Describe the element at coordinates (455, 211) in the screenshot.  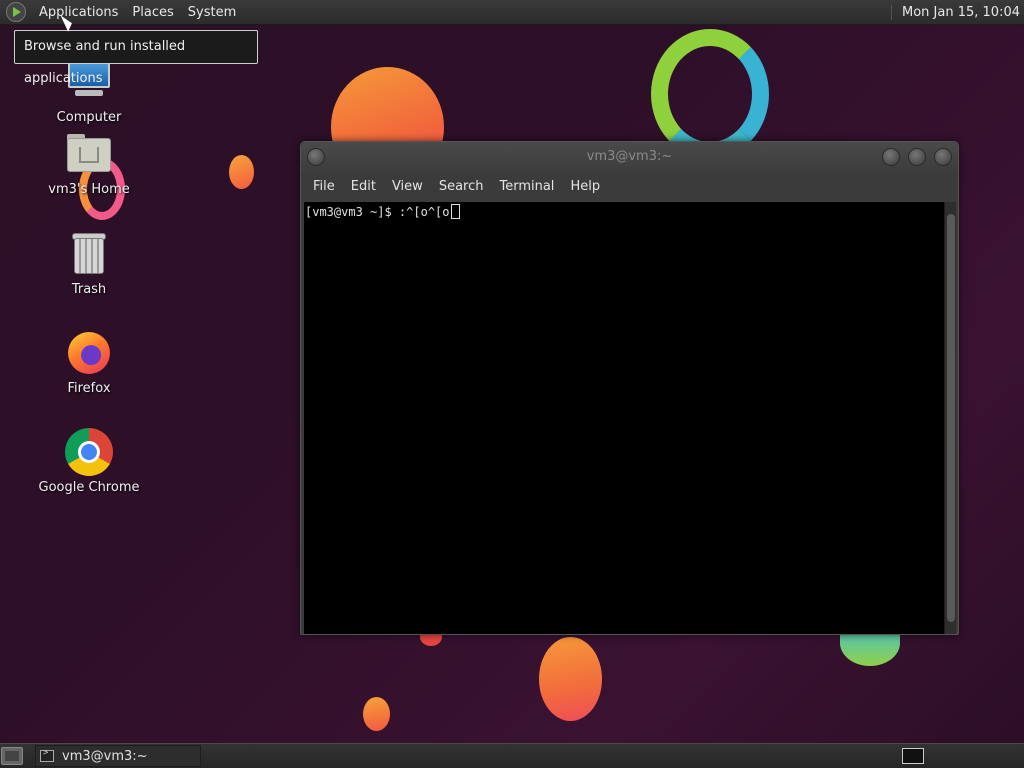
I see `text-cursor` at that location.